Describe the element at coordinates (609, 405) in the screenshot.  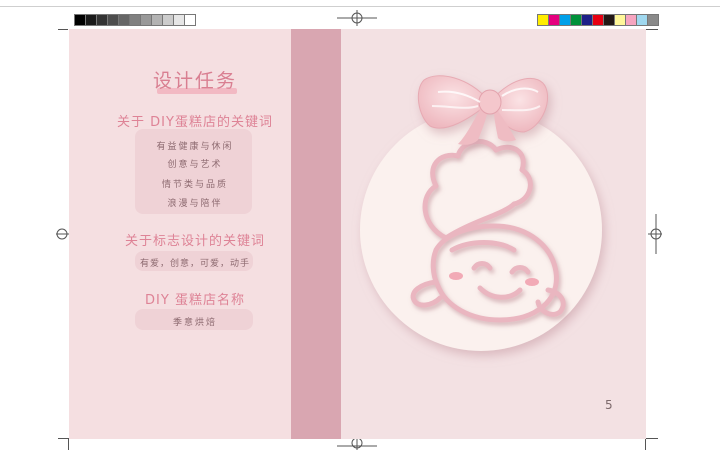
I see `page-number: 5` at that location.